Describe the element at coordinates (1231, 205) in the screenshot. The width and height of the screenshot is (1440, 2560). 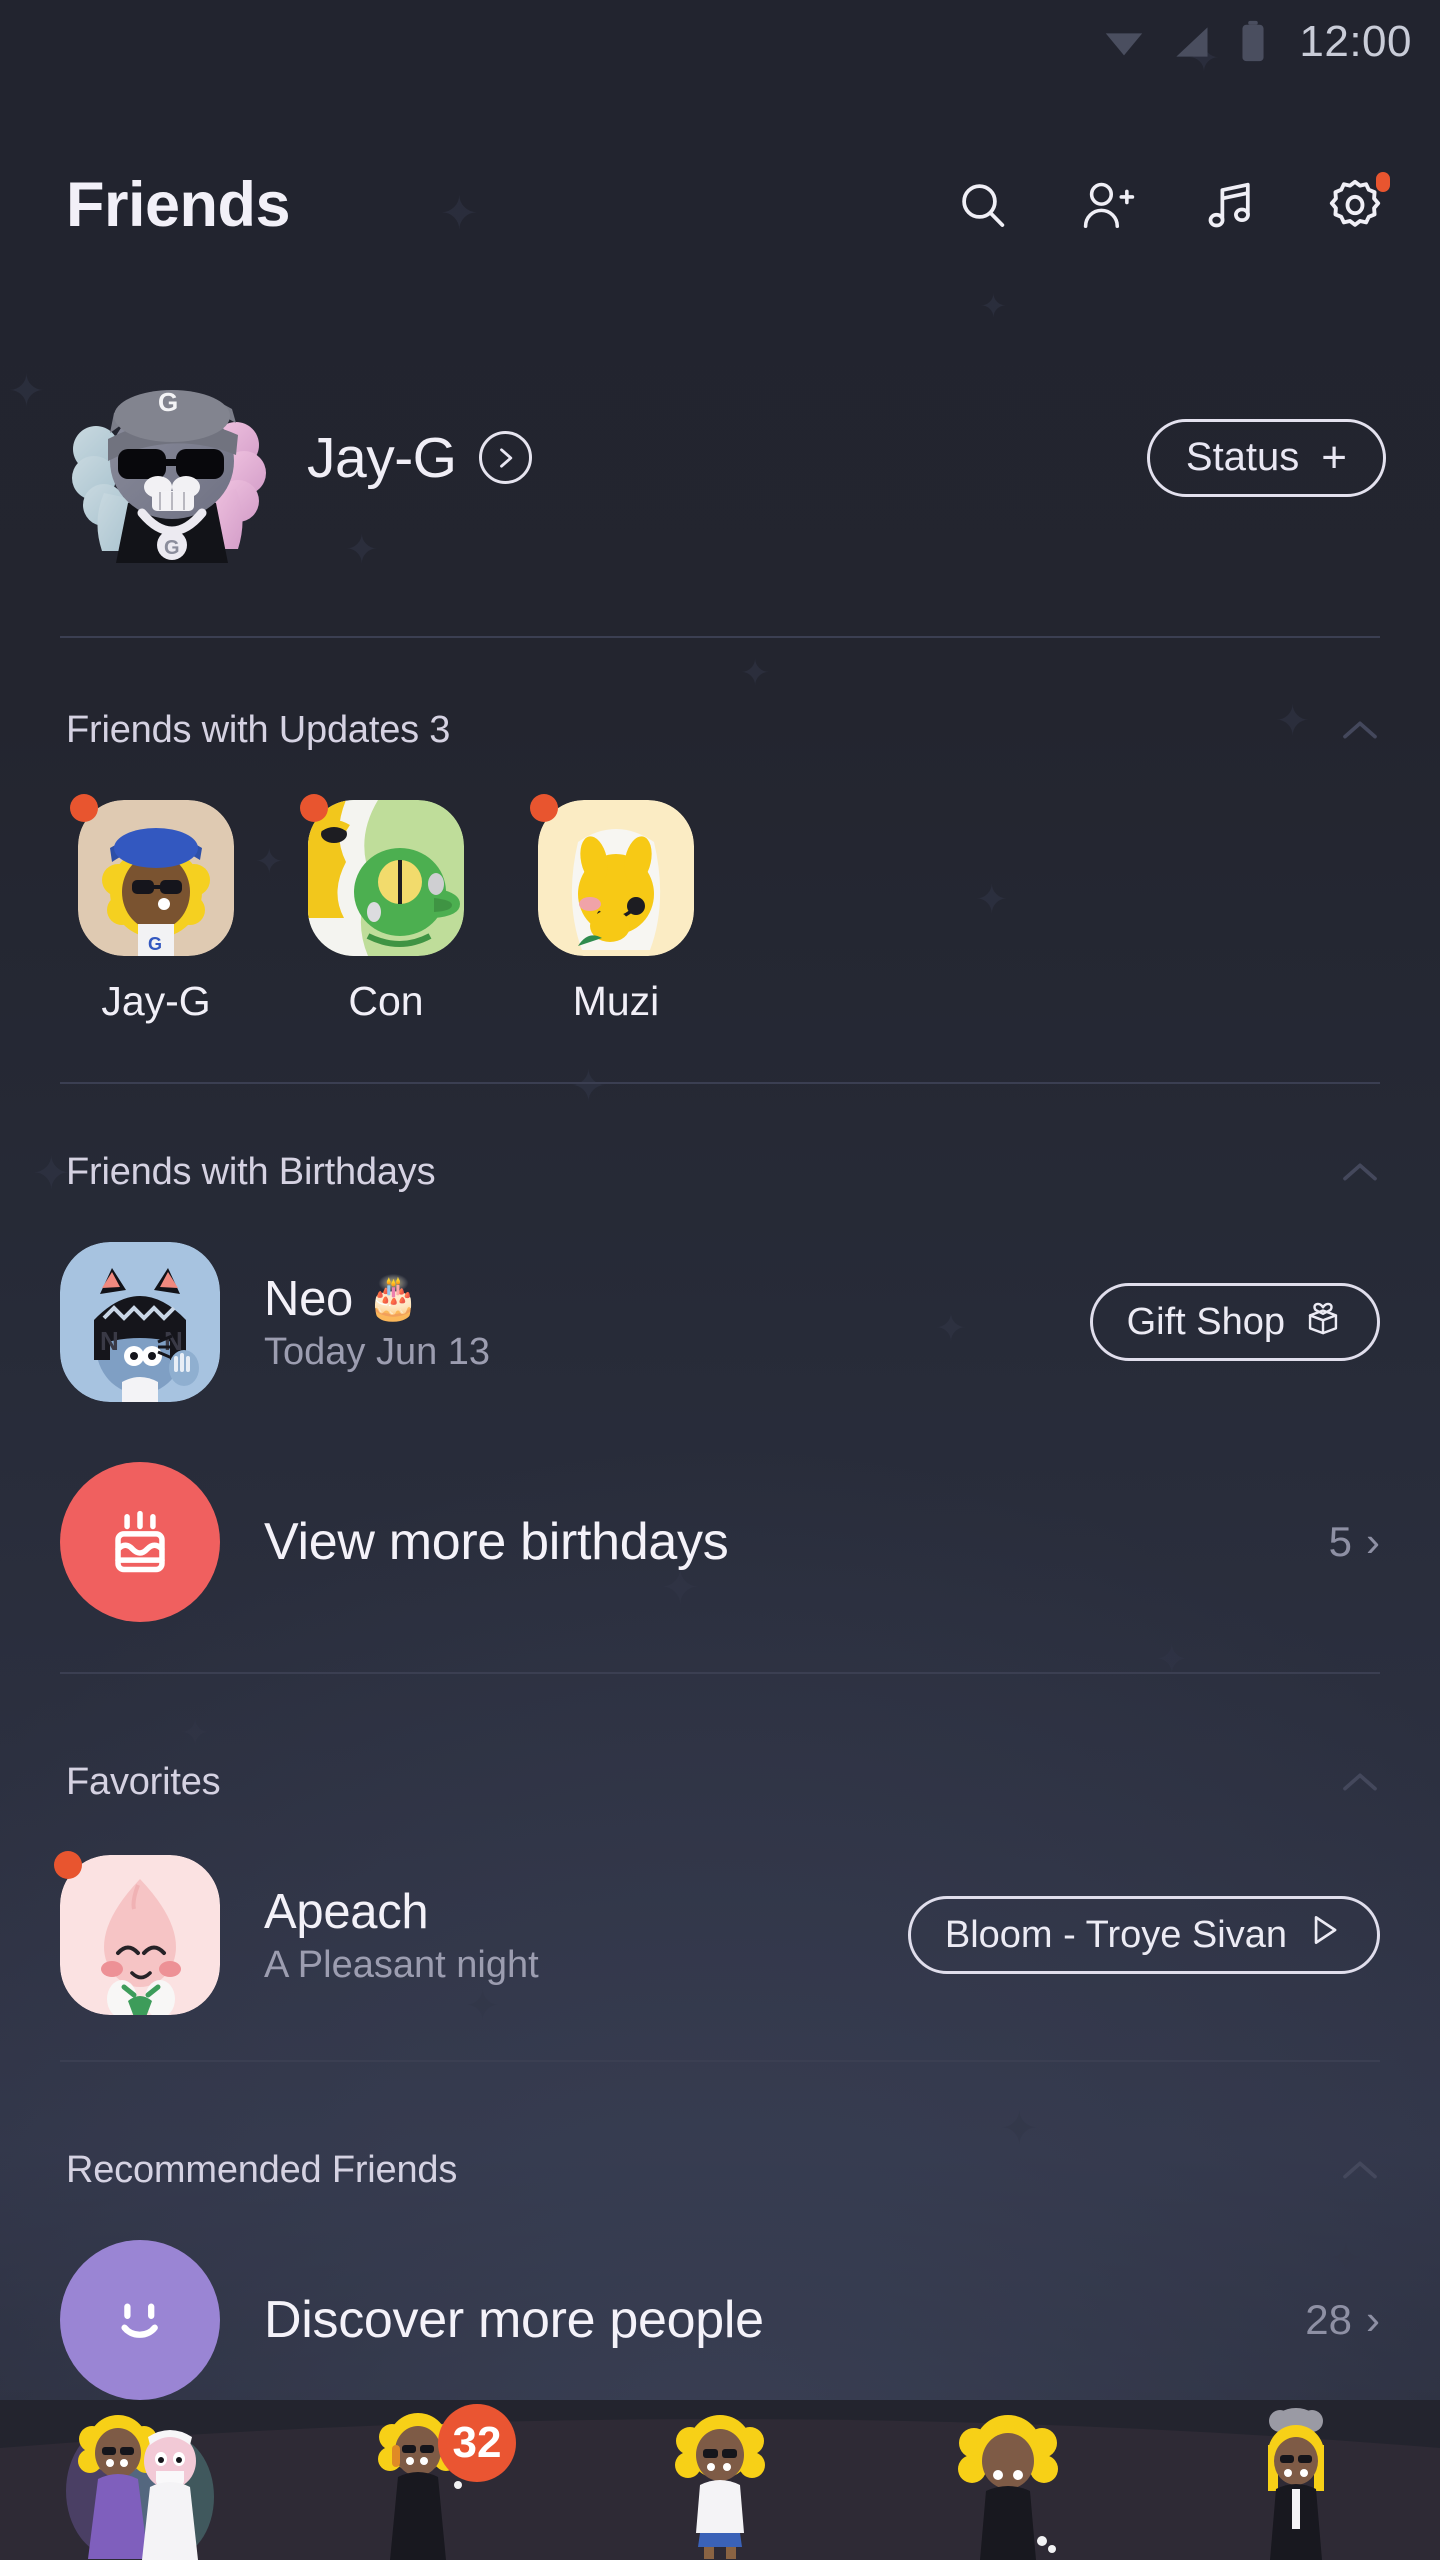
I see `music-note-icon` at that location.